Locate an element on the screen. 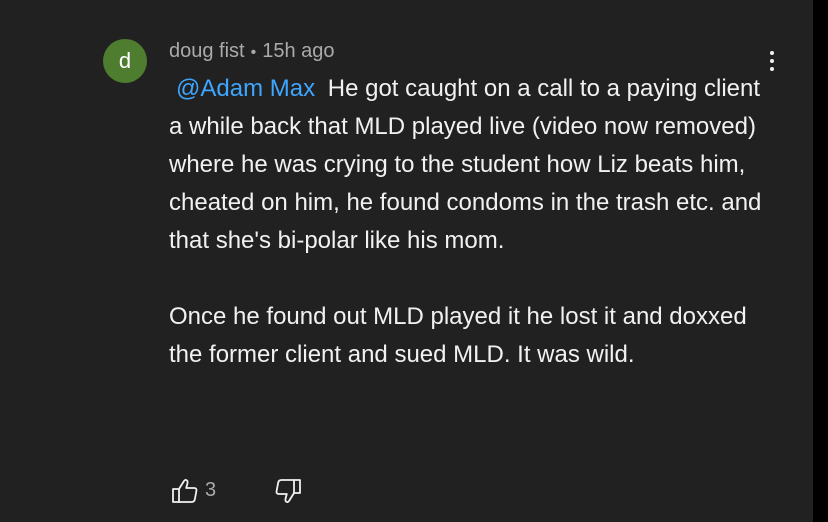  thumbs-down-icon is located at coordinates (288, 491).